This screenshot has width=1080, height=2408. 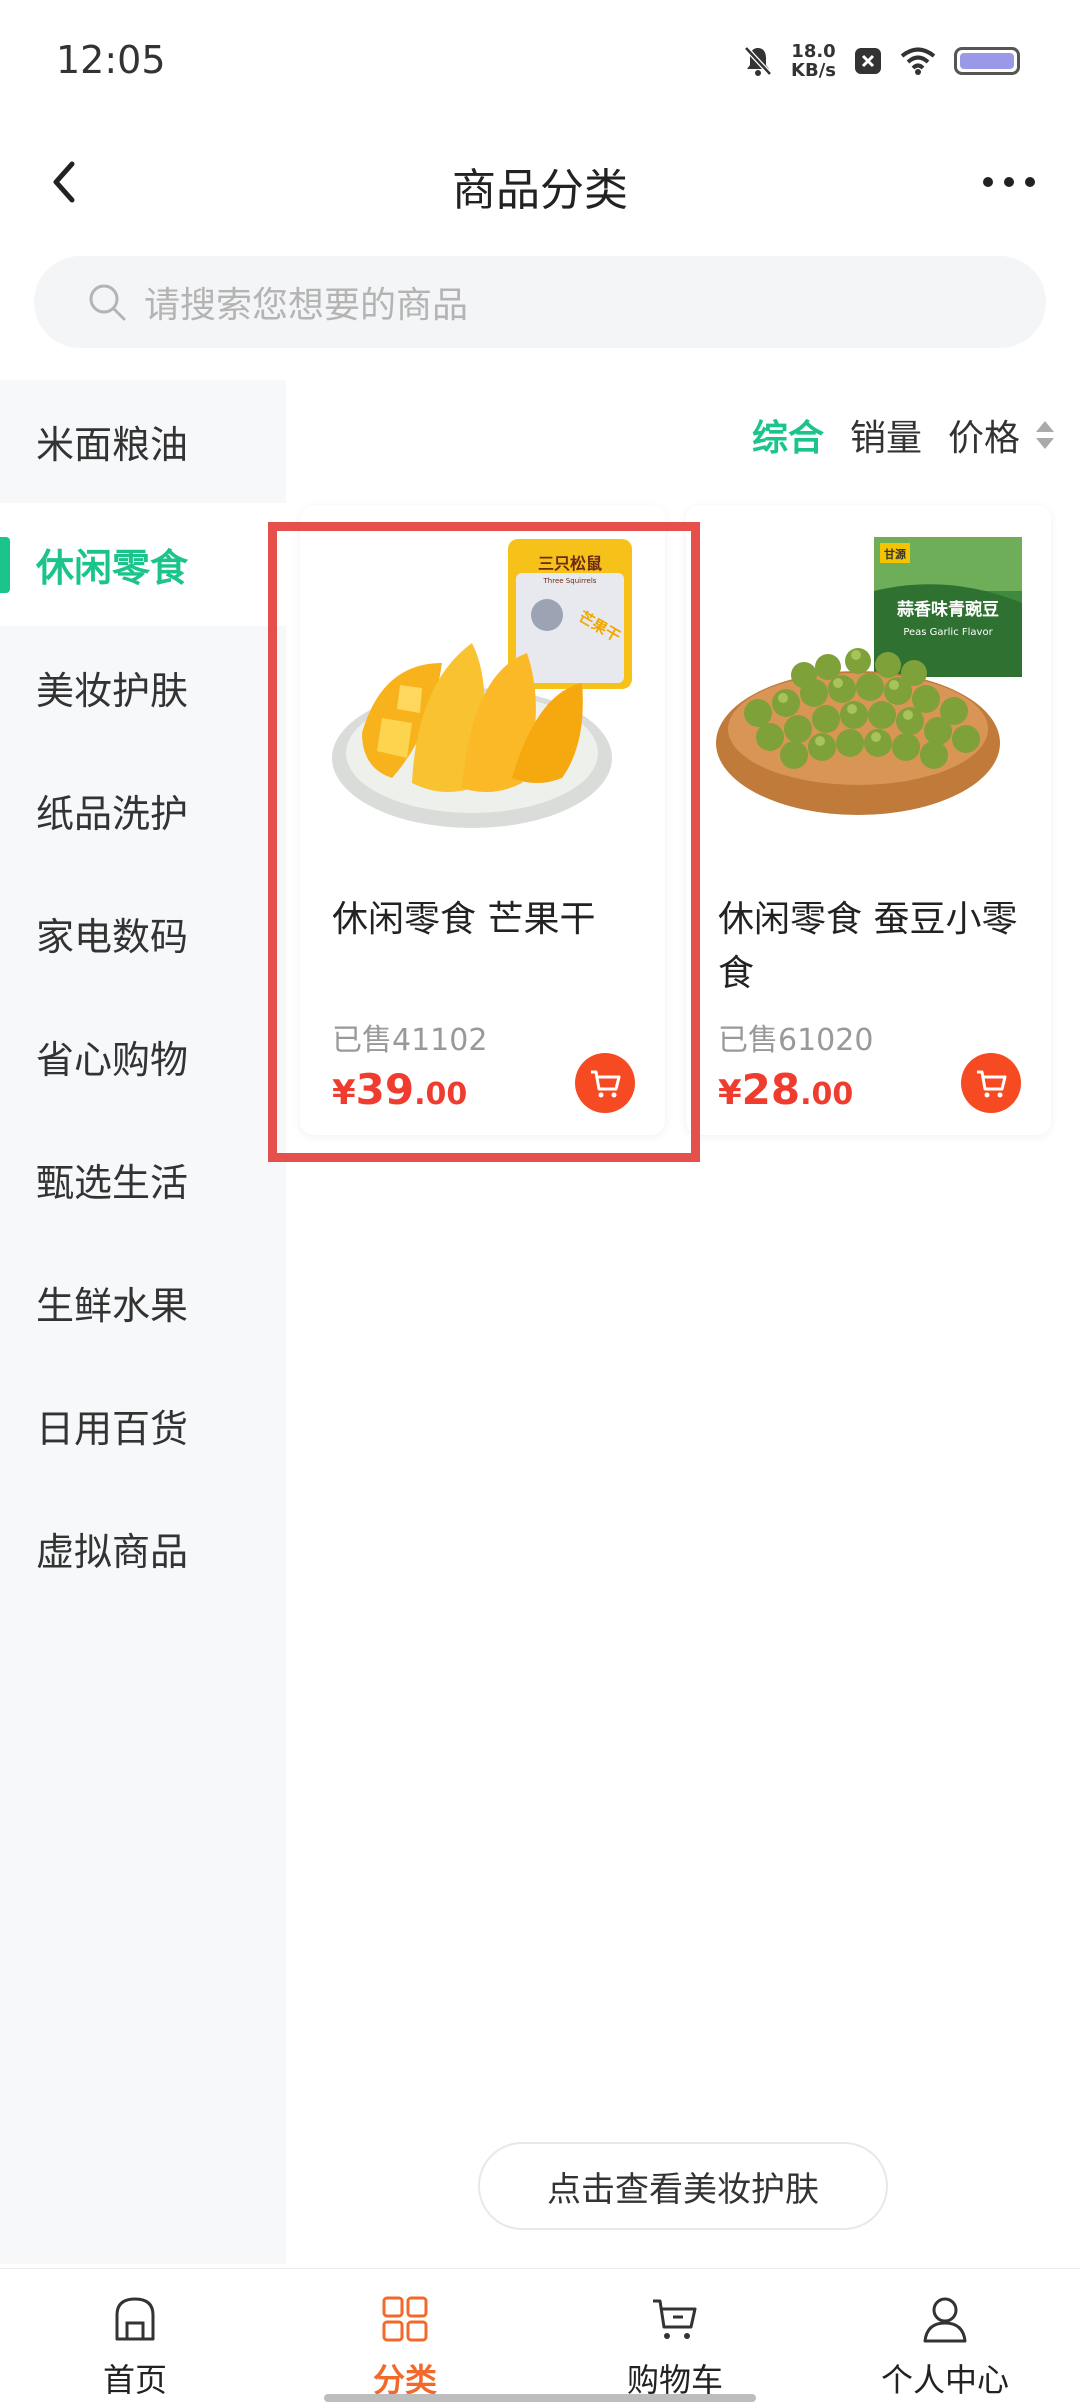 I want to click on package-sub: Peas Garlic Flavor, so click(x=948, y=632).